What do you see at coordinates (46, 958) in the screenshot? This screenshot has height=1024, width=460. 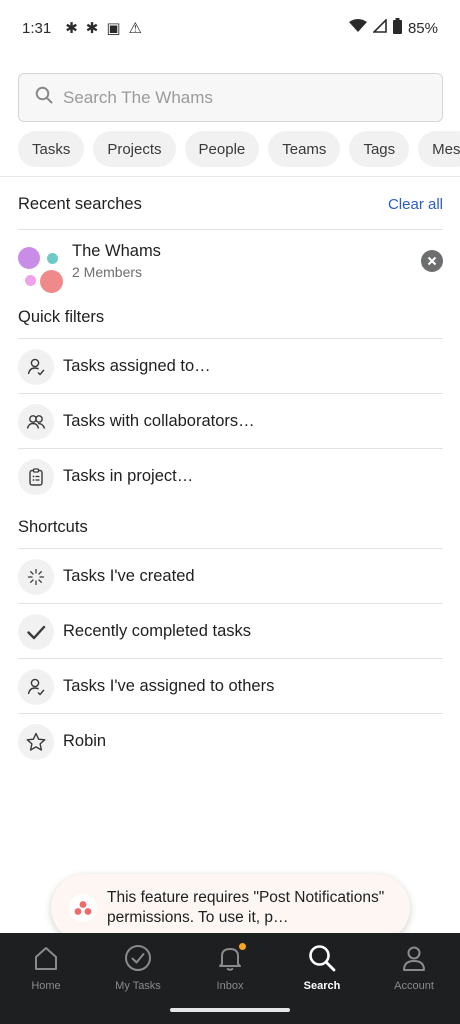 I see `home-icon` at bounding box center [46, 958].